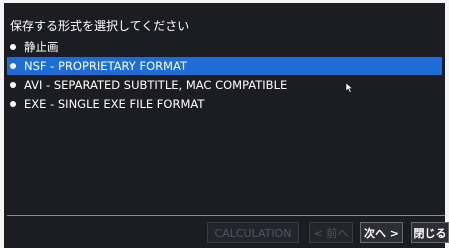 This screenshot has height=248, width=449. What do you see at coordinates (100, 26) in the screenshot?
I see `dialog-prompt: 保存する形式を選択してください` at bounding box center [100, 26].